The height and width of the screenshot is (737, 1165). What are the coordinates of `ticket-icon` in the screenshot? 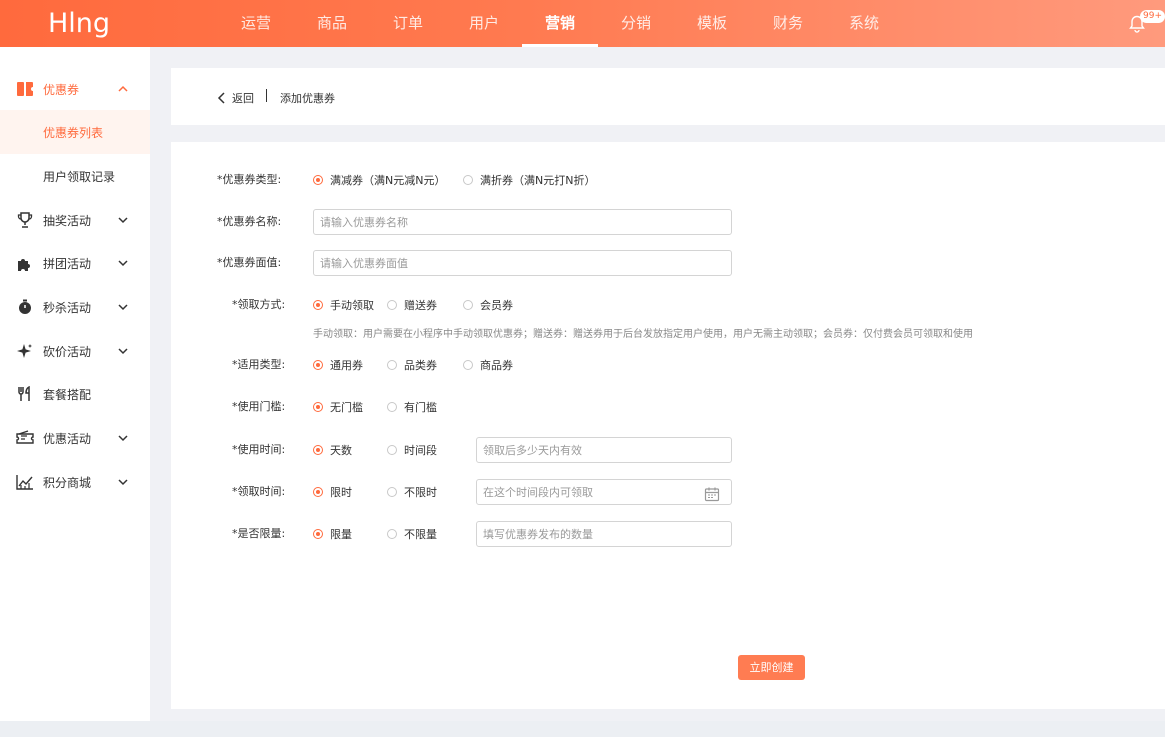 It's located at (25, 438).